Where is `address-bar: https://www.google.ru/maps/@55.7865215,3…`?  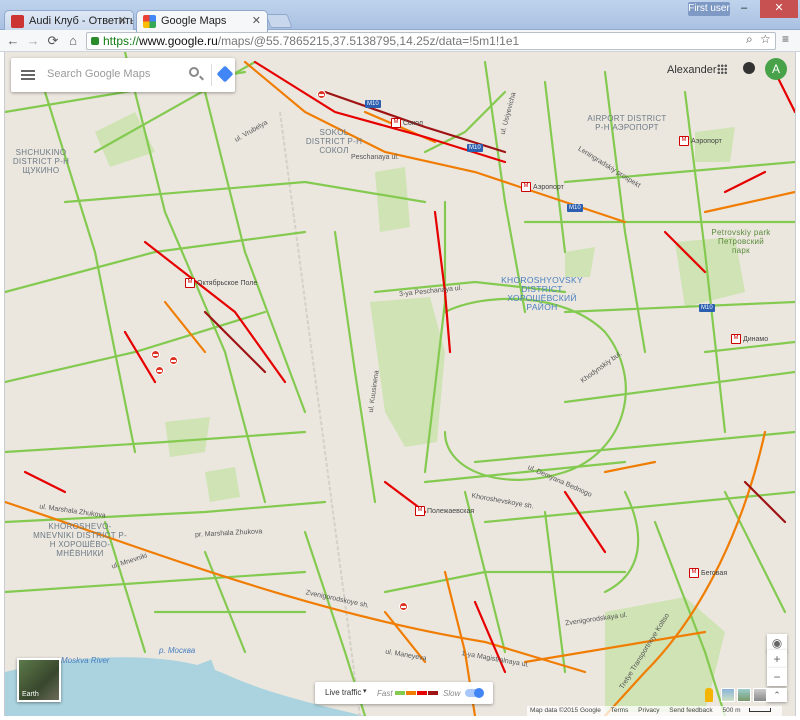
address-bar: https://www.google.ru/maps/@55.7865215,3… is located at coordinates (431, 41).